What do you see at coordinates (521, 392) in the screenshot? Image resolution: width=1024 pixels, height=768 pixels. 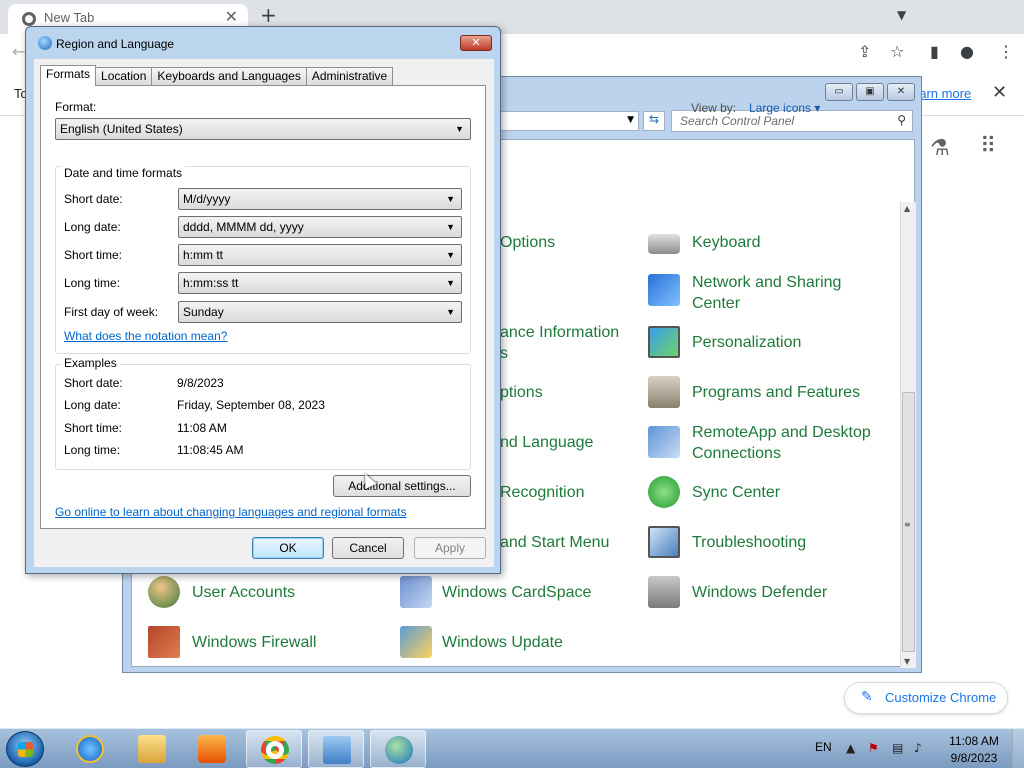 I see `cp-item-power-options: ptions` at bounding box center [521, 392].